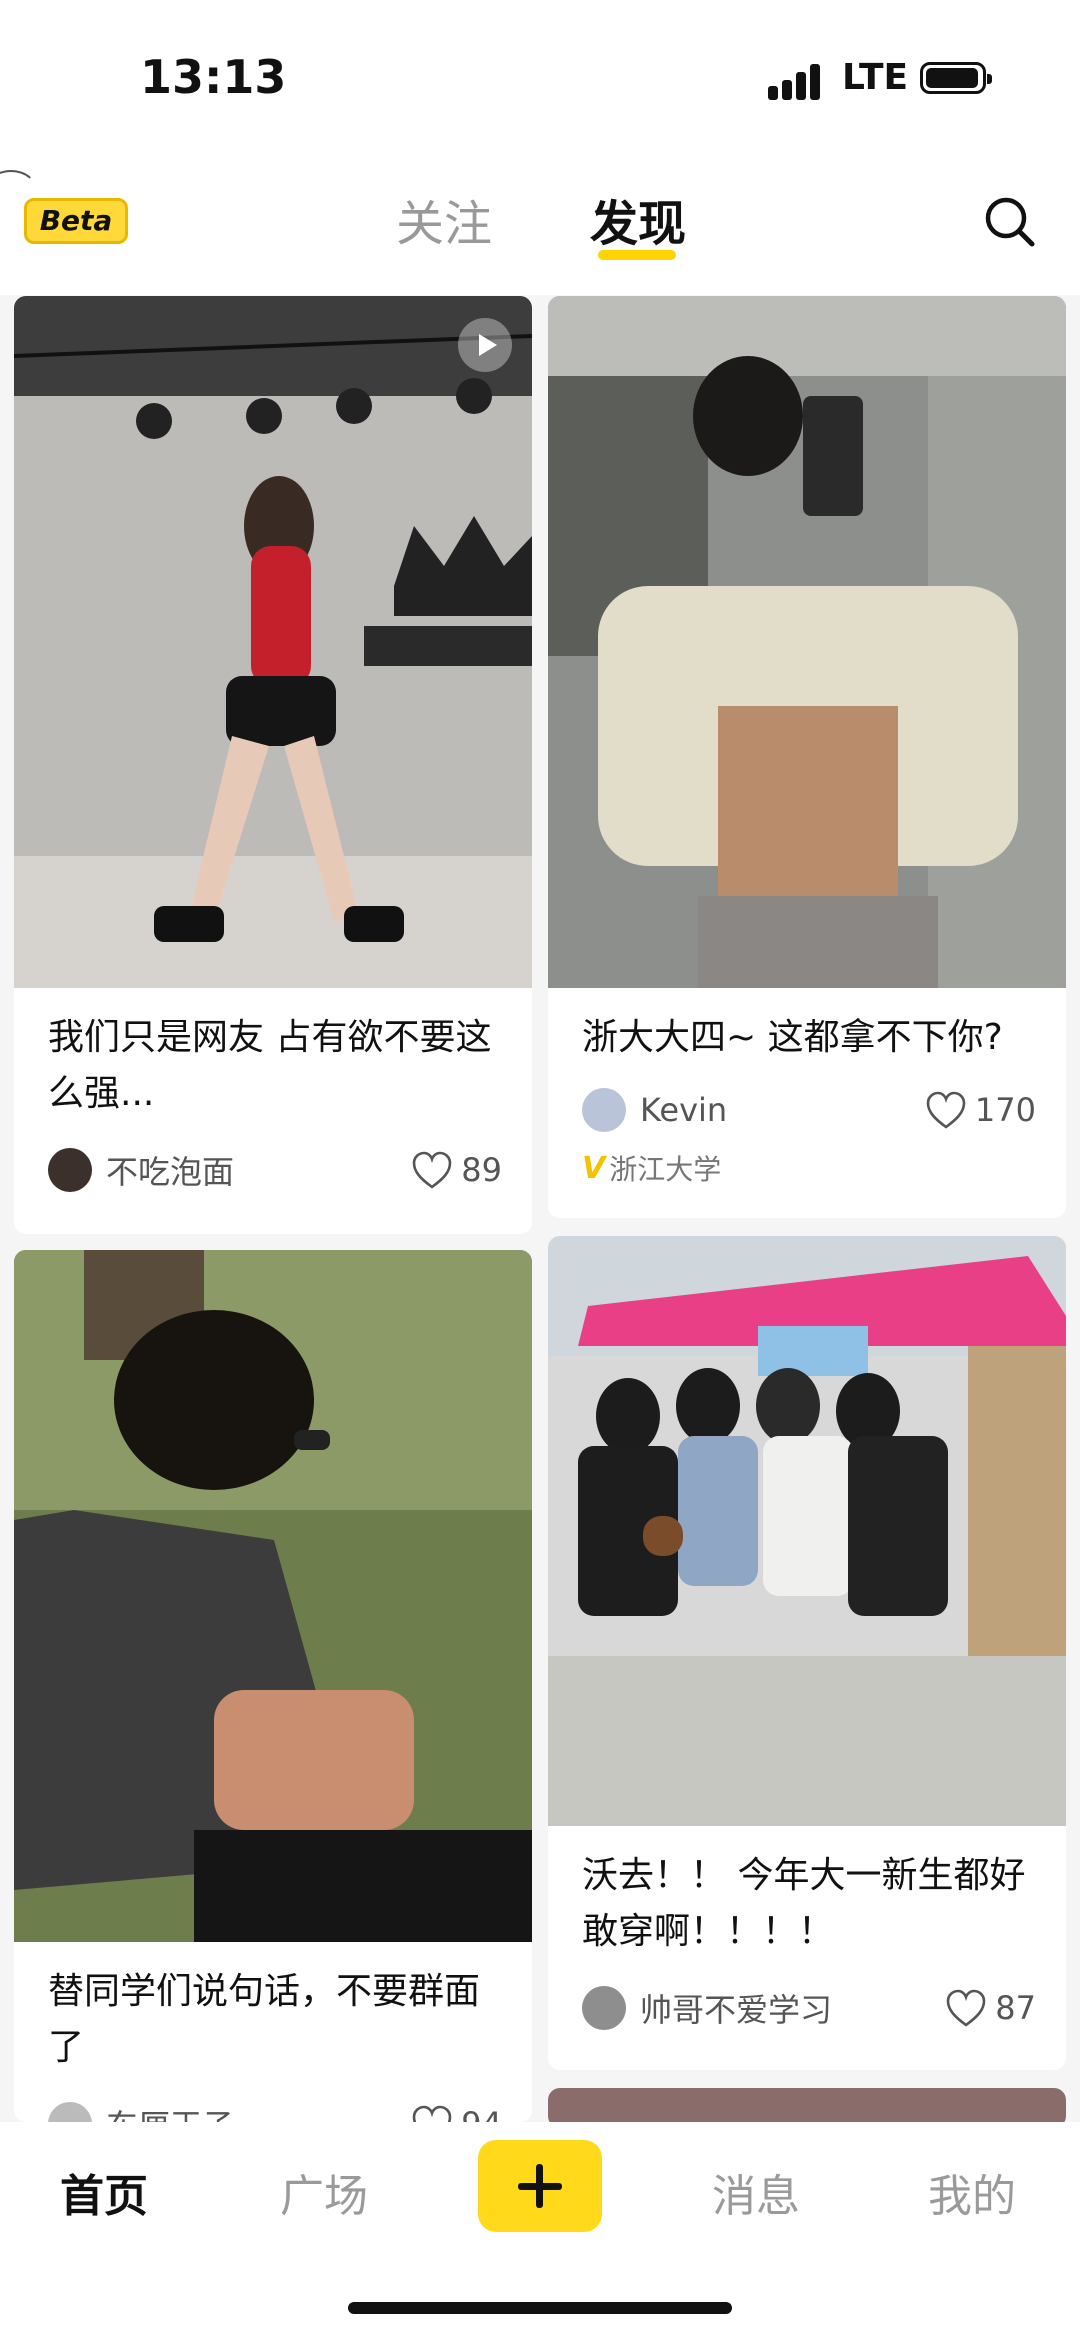 The image size is (1080, 2341). What do you see at coordinates (956, 78) in the screenshot?
I see `battery-icon` at bounding box center [956, 78].